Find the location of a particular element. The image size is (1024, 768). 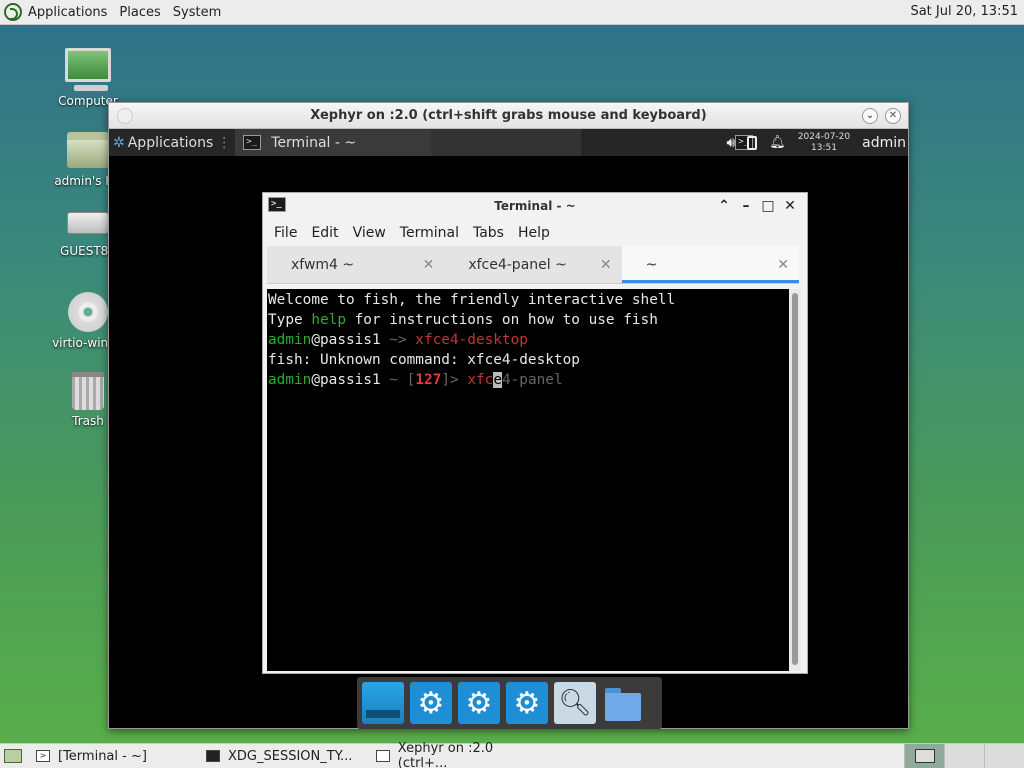

tab-label: xfwm4 ~ is located at coordinates (323, 265).